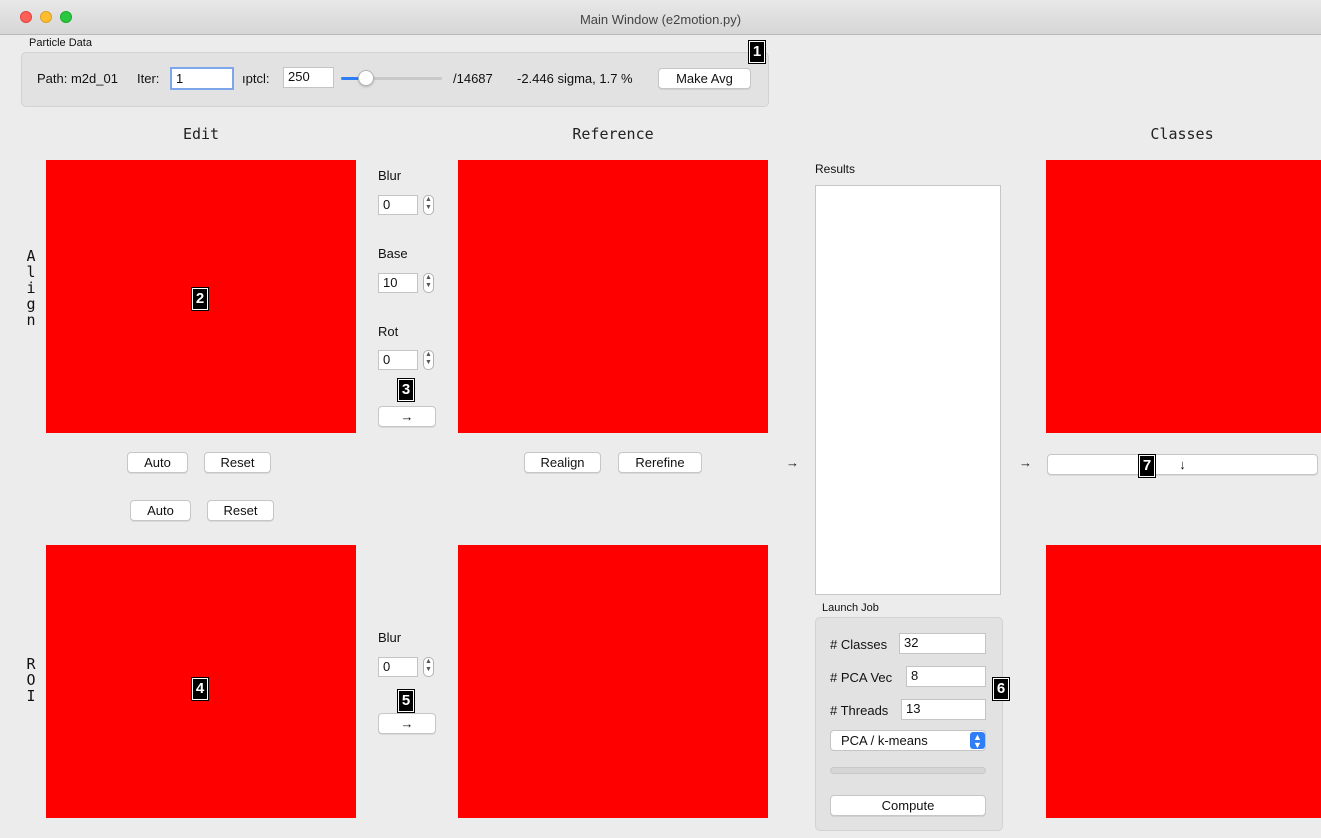 This screenshot has height=838, width=1321. I want to click on align-blur-stepper: ▲ ▼, so click(428, 205).